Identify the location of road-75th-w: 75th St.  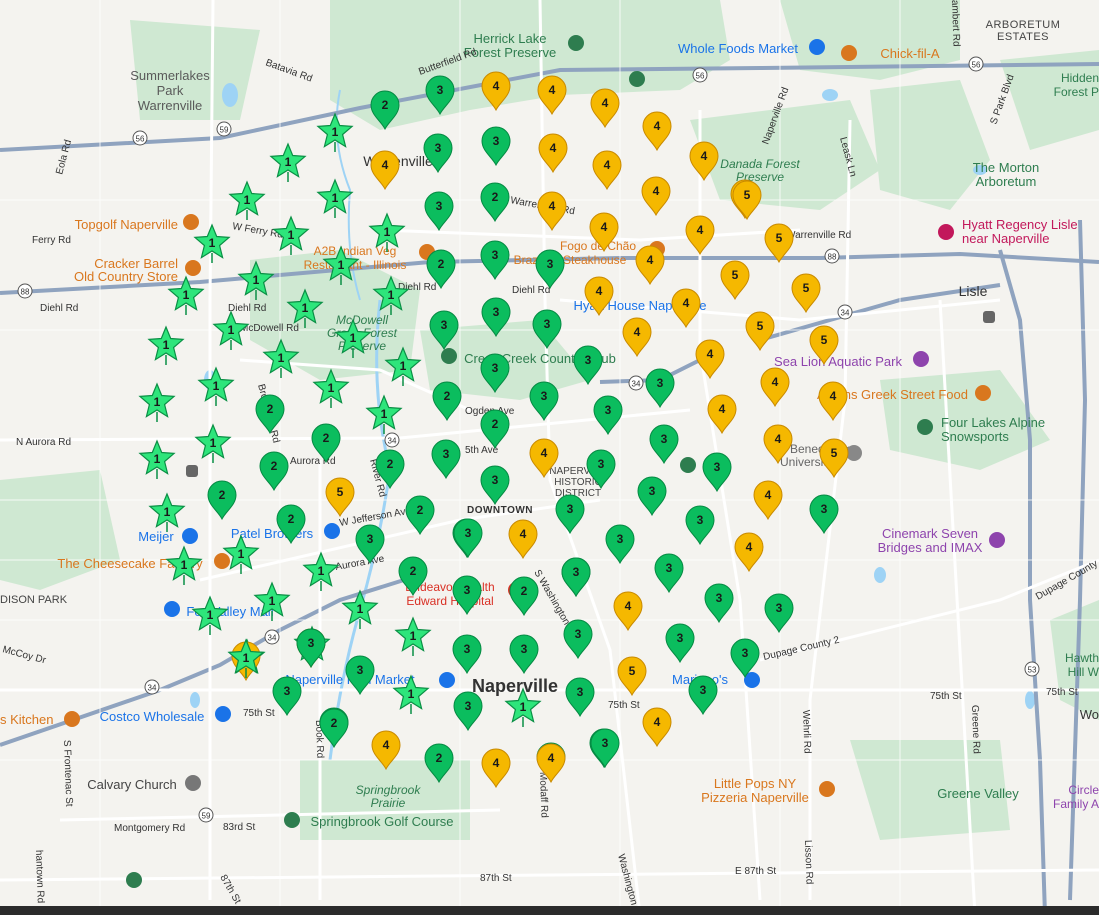
(259, 713).